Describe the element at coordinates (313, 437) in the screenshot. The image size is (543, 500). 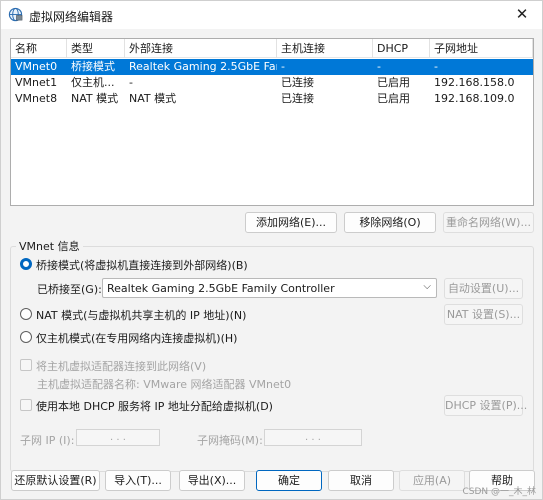
I see `subnet-mask-field: . . .` at that location.